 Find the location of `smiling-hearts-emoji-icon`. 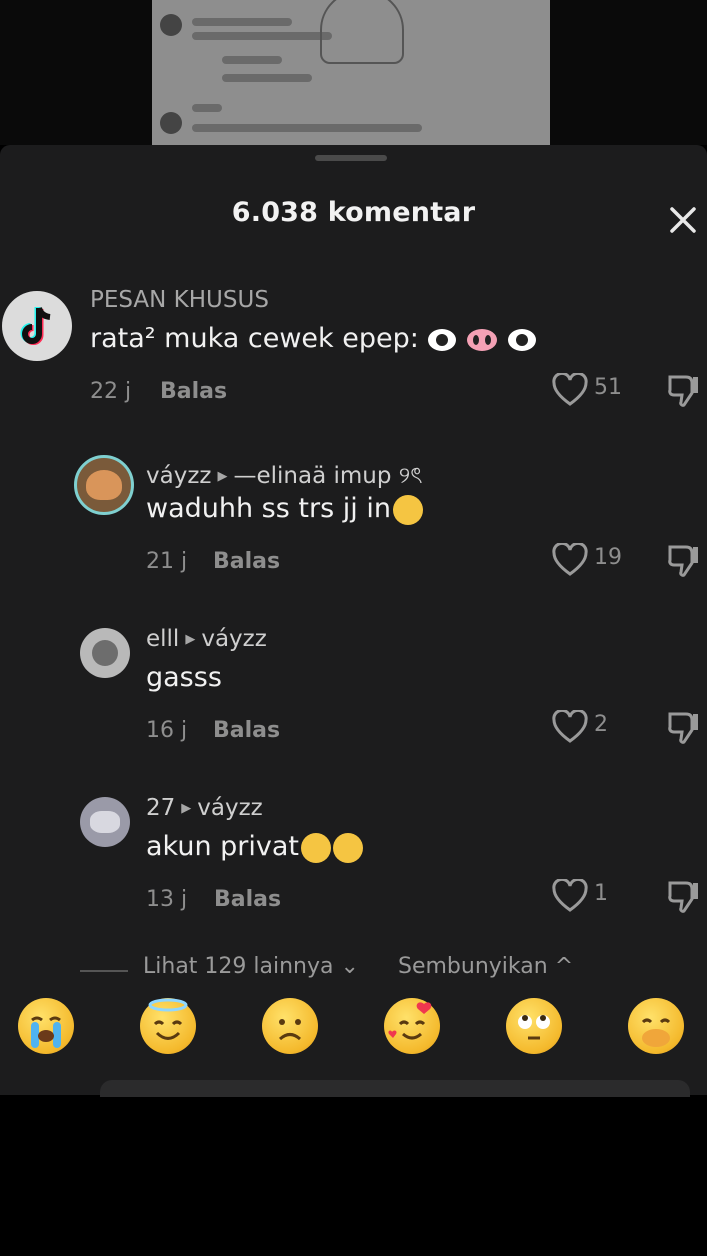

smiling-hearts-emoji-icon is located at coordinates (412, 1026).